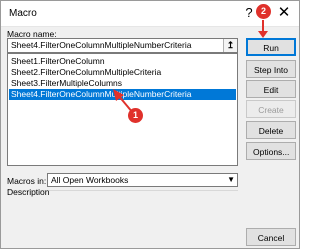 This screenshot has width=320, height=249. Describe the element at coordinates (263, 34) in the screenshot. I see `arrow-to-run-head` at that location.